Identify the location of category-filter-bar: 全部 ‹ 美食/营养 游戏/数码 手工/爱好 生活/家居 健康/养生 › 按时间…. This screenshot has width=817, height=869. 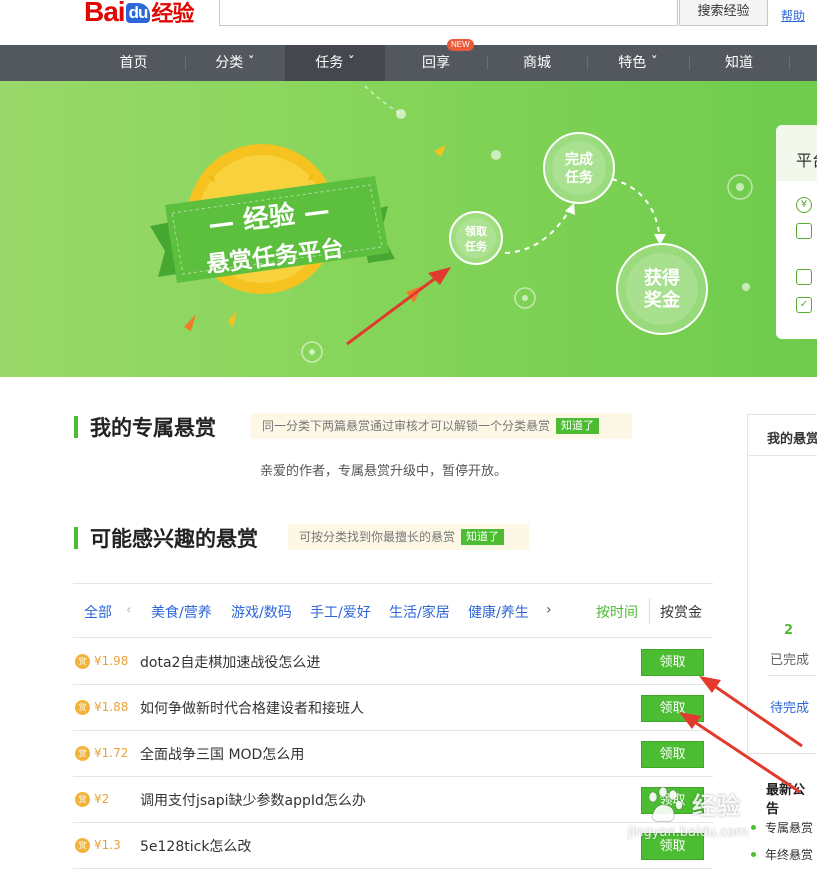
(393, 610).